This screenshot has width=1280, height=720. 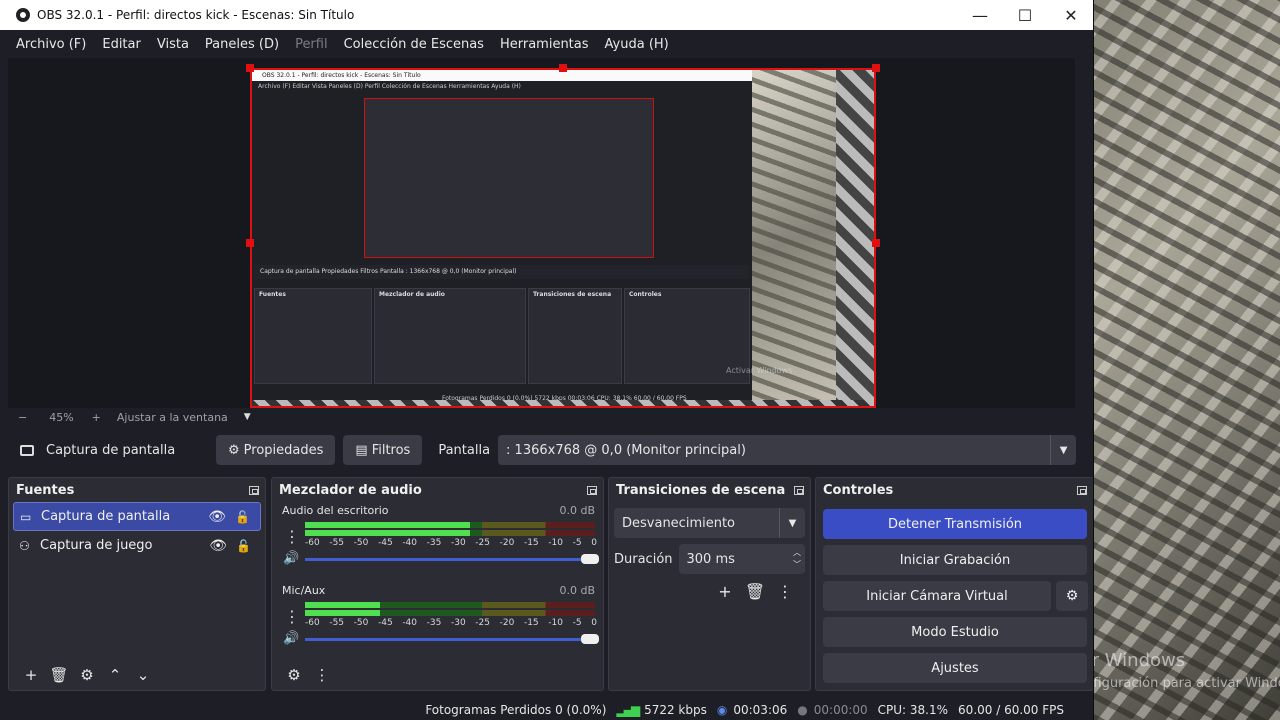 What do you see at coordinates (137, 545) in the screenshot?
I see `source-item-game-capture: ⚇ Captura de juego 👁 🔓` at bounding box center [137, 545].